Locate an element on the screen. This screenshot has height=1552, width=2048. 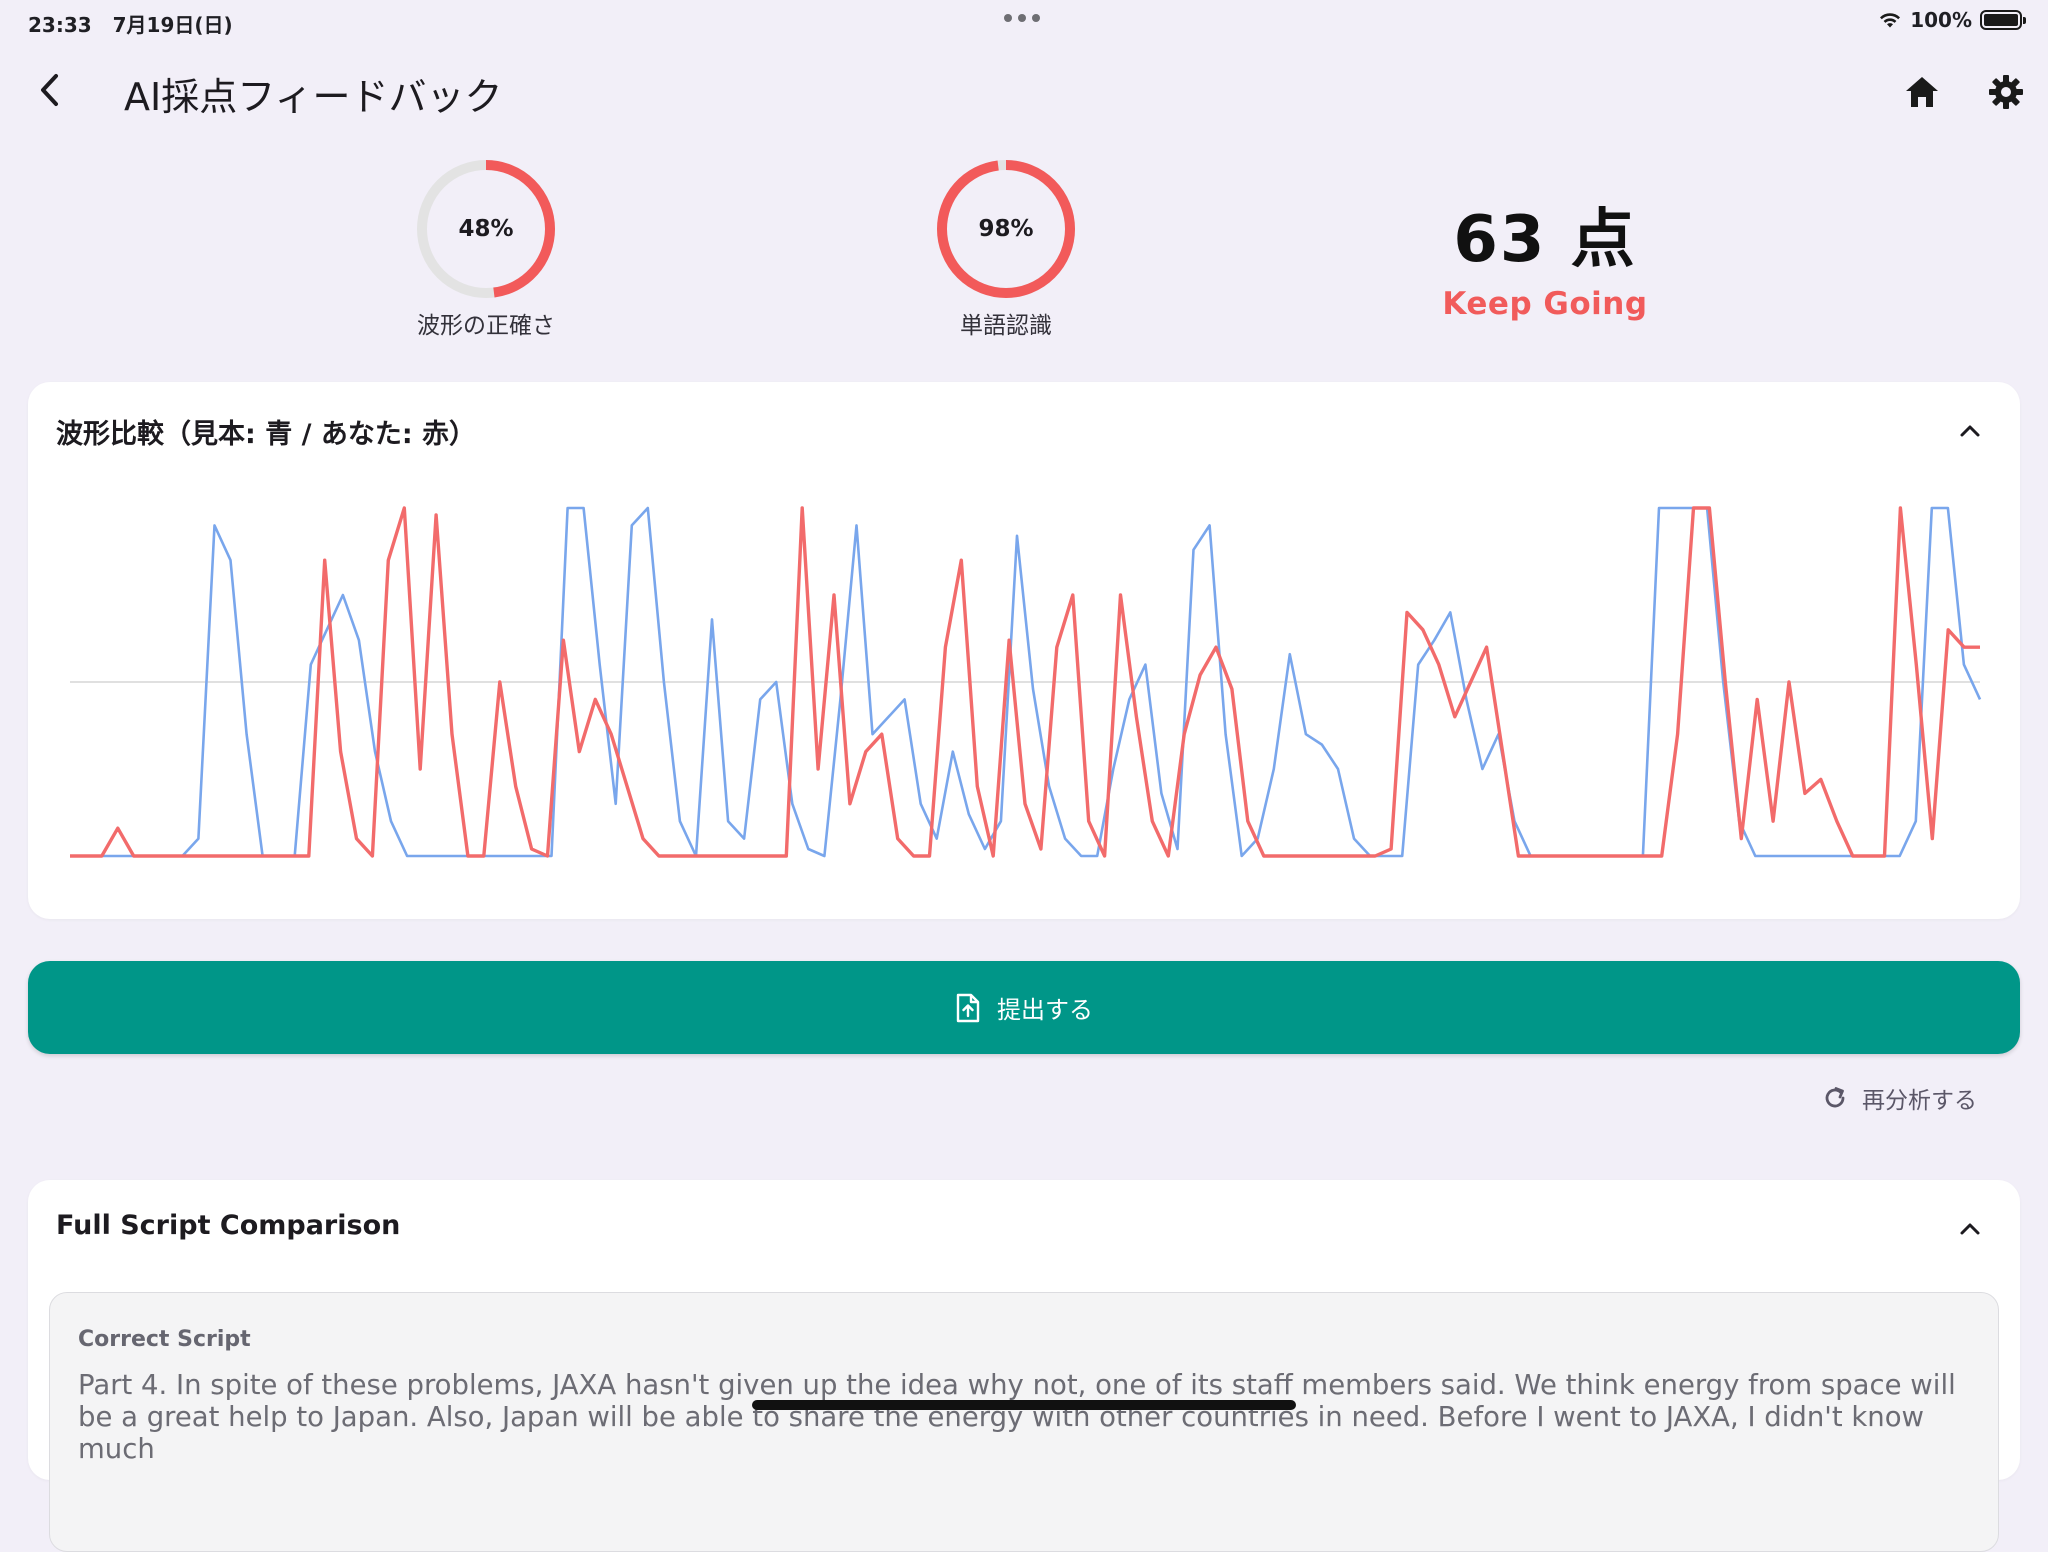
home-icon is located at coordinates (1922, 92).